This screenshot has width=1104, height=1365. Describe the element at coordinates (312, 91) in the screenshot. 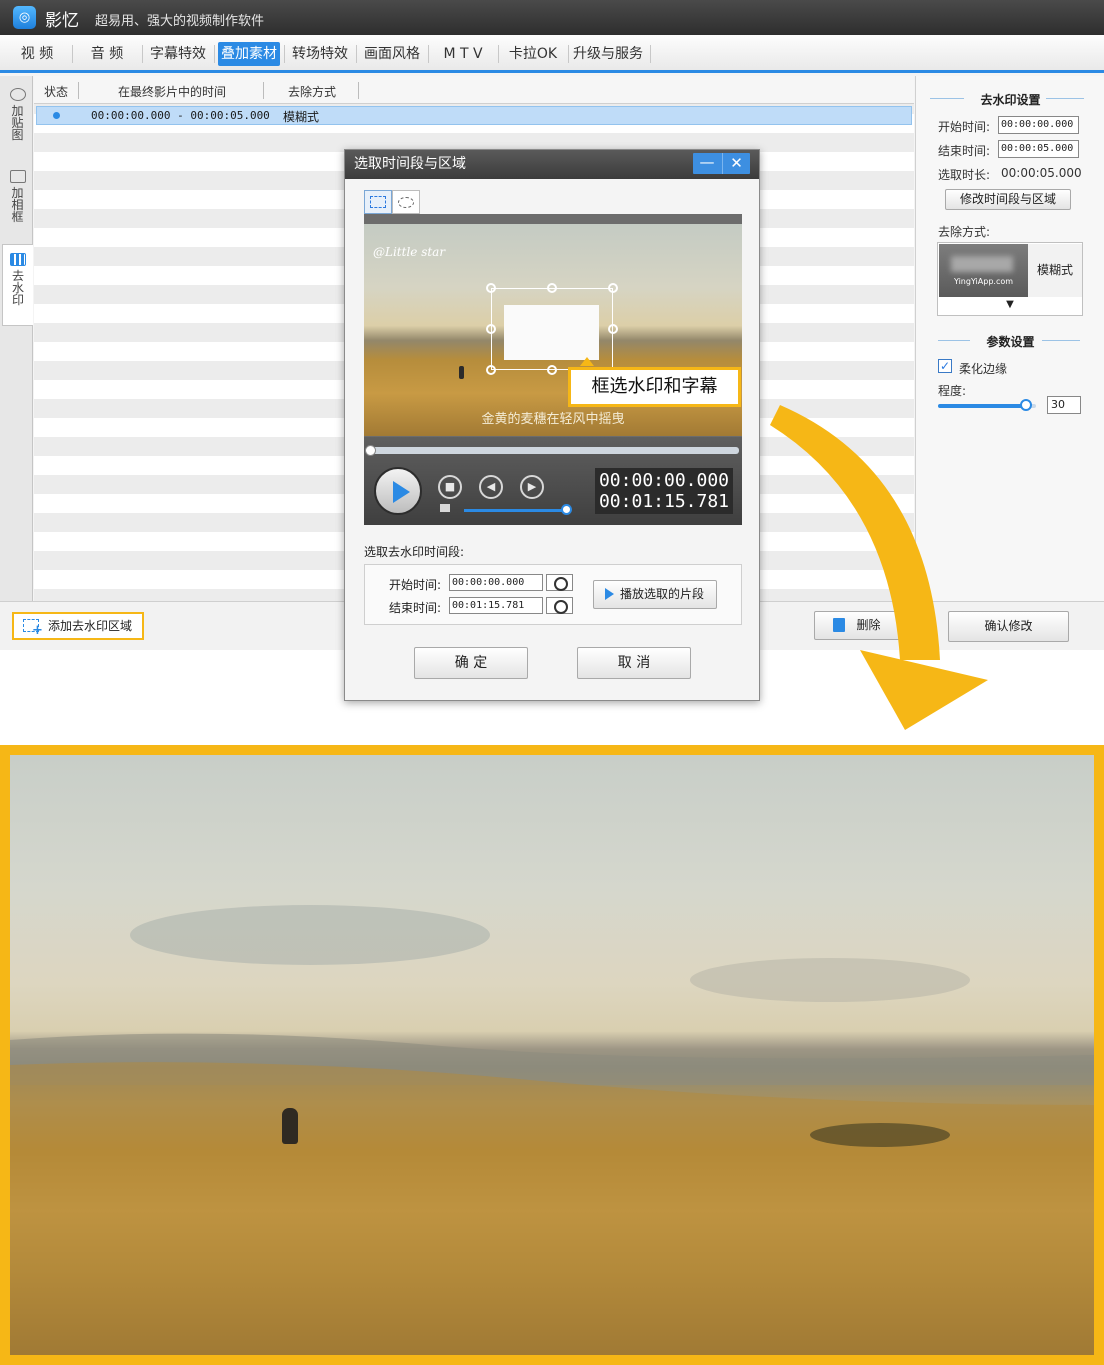

I see `column-method: 去除方式` at that location.